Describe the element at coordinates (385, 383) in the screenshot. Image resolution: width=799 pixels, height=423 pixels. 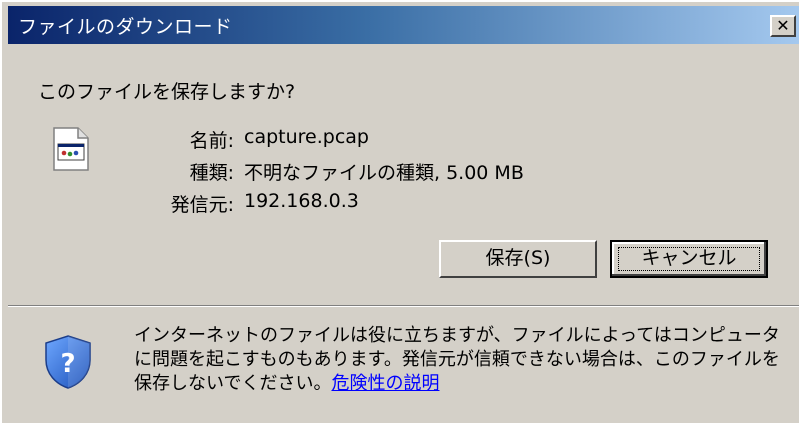
I see `risk-explanation-link: 危険性の説明` at that location.